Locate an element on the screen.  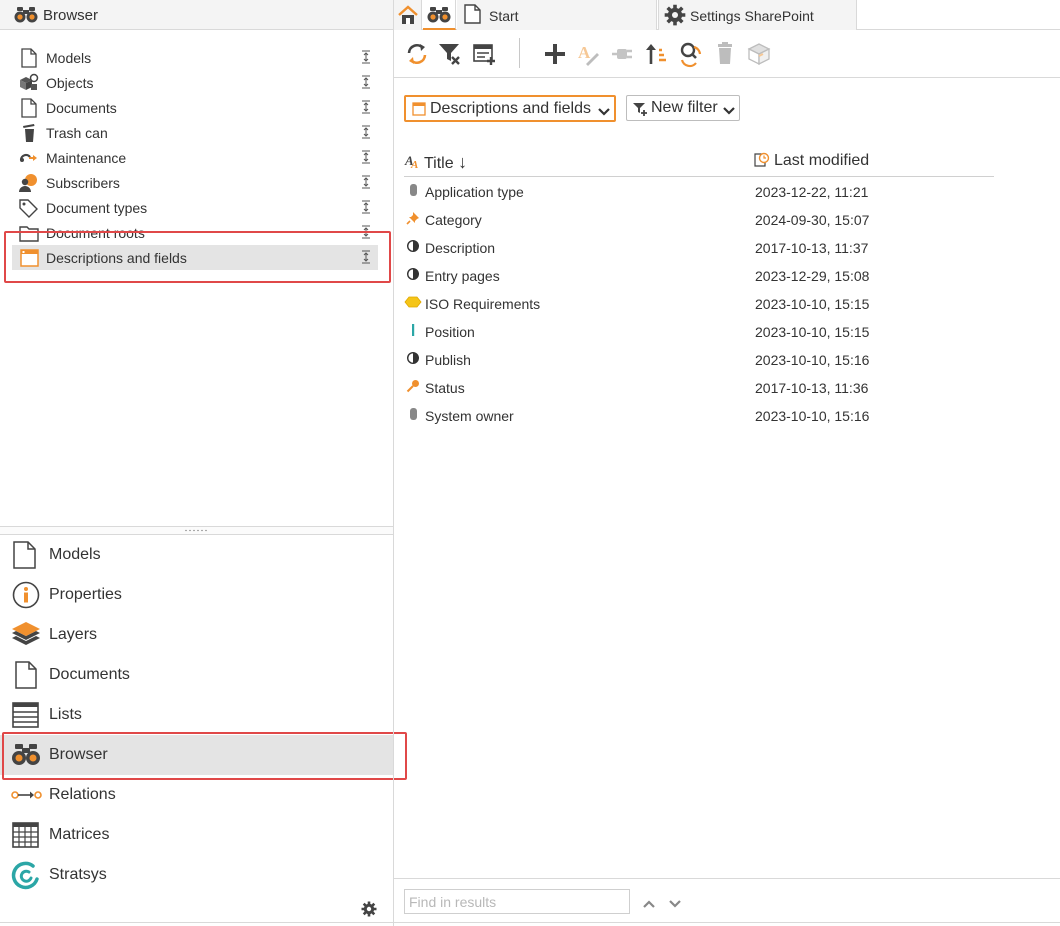
panel-splitter is located at coordinates (196, 530).